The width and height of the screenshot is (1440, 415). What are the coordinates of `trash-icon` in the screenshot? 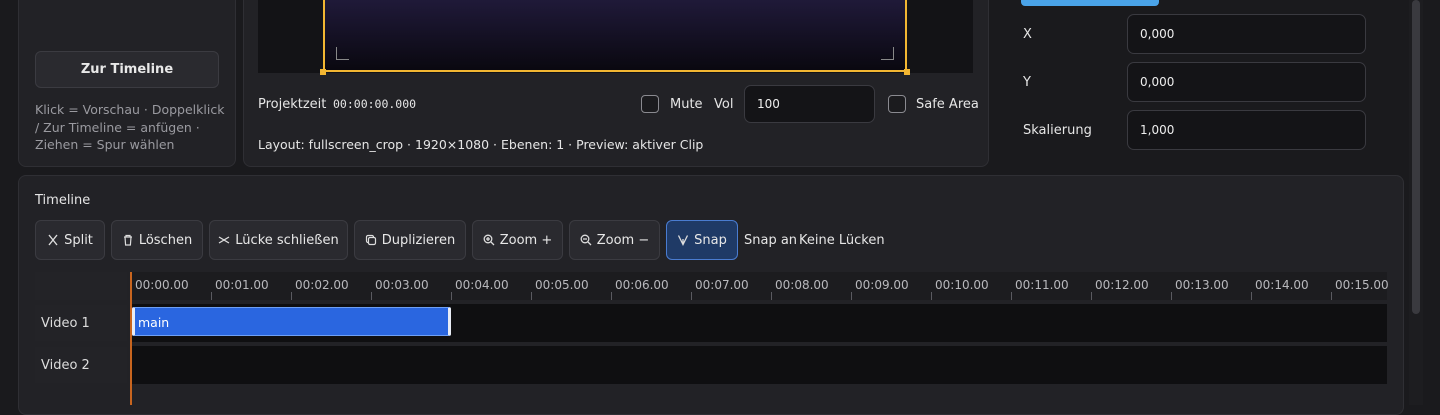 It's located at (127, 240).